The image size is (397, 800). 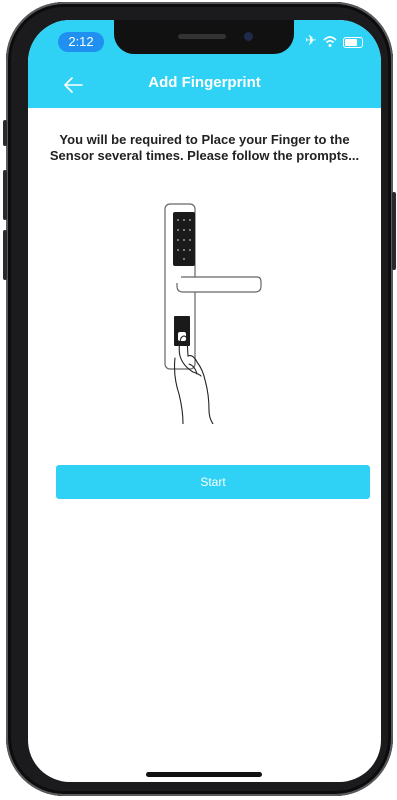 What do you see at coordinates (5, 133) in the screenshot?
I see `silent-switch` at bounding box center [5, 133].